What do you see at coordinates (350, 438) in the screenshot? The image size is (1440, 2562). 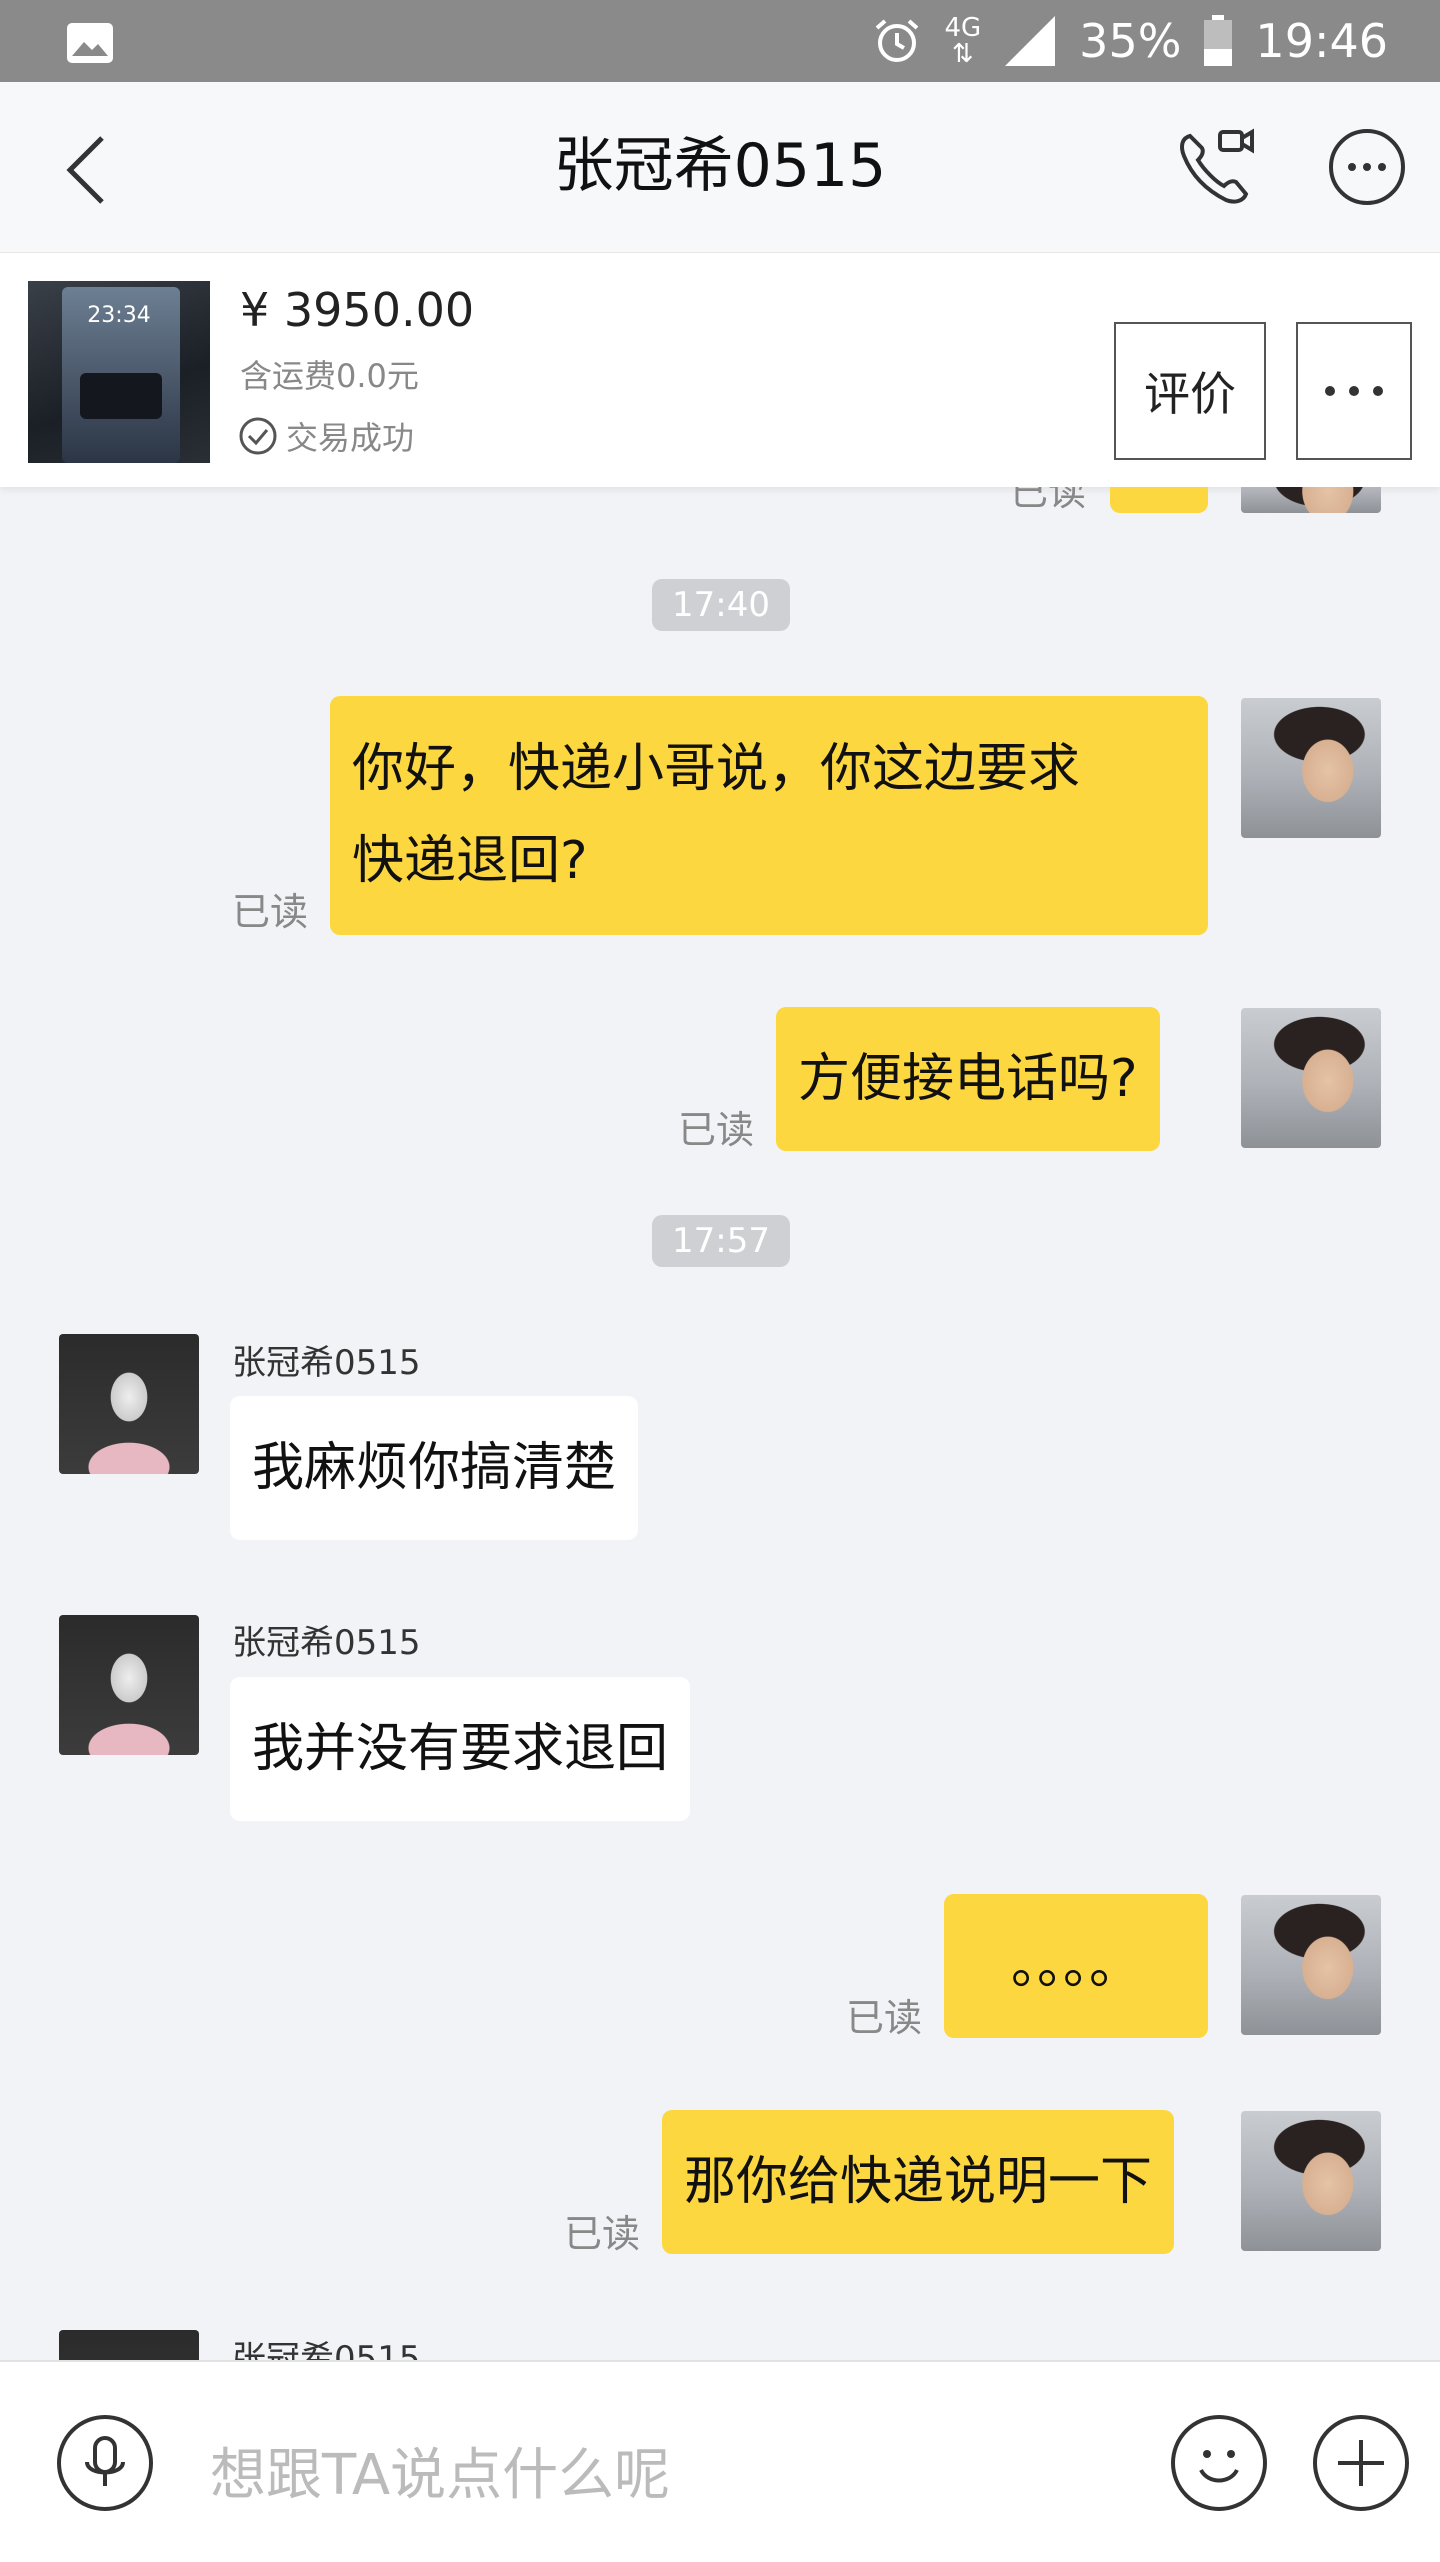 I see `trade-status-label: 交易成功` at bounding box center [350, 438].